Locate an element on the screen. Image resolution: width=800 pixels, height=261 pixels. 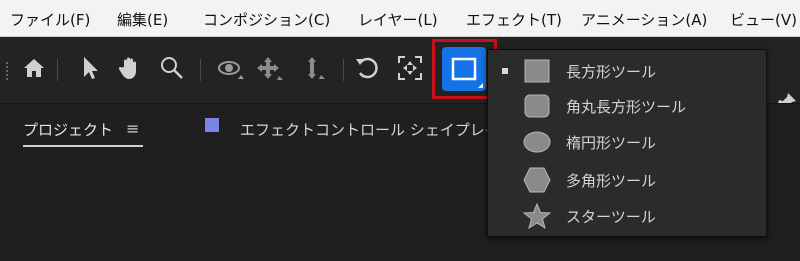
flyout-item-ellipse: 楕円形ツール is located at coordinates (627, 142).